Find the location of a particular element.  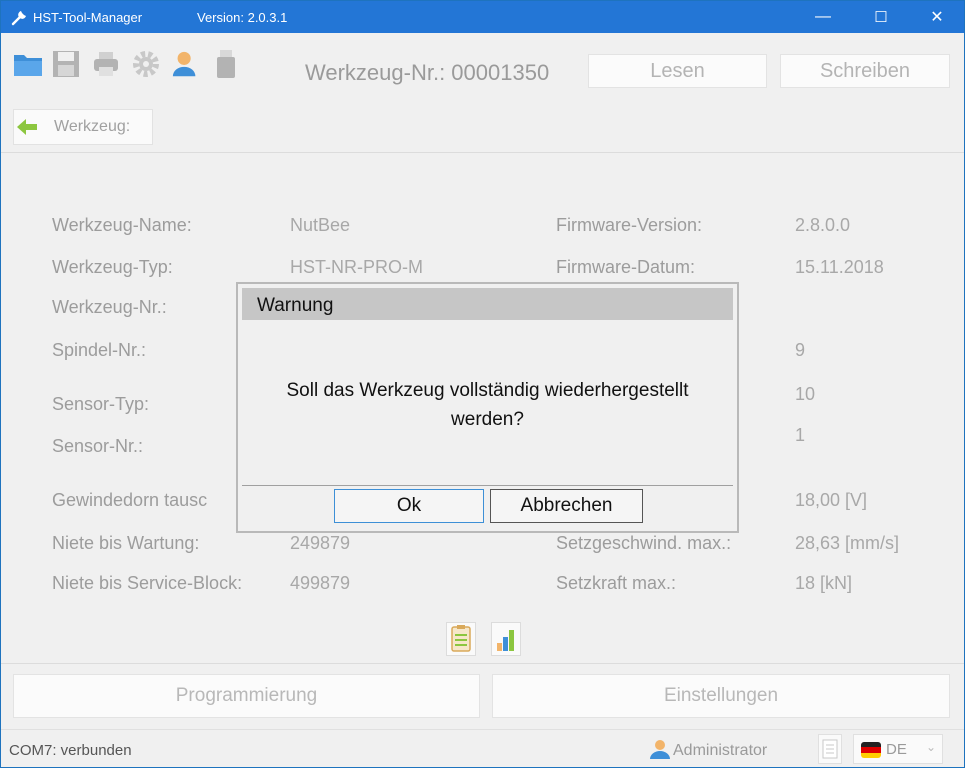

close-button: ✕ is located at coordinates (937, 17).